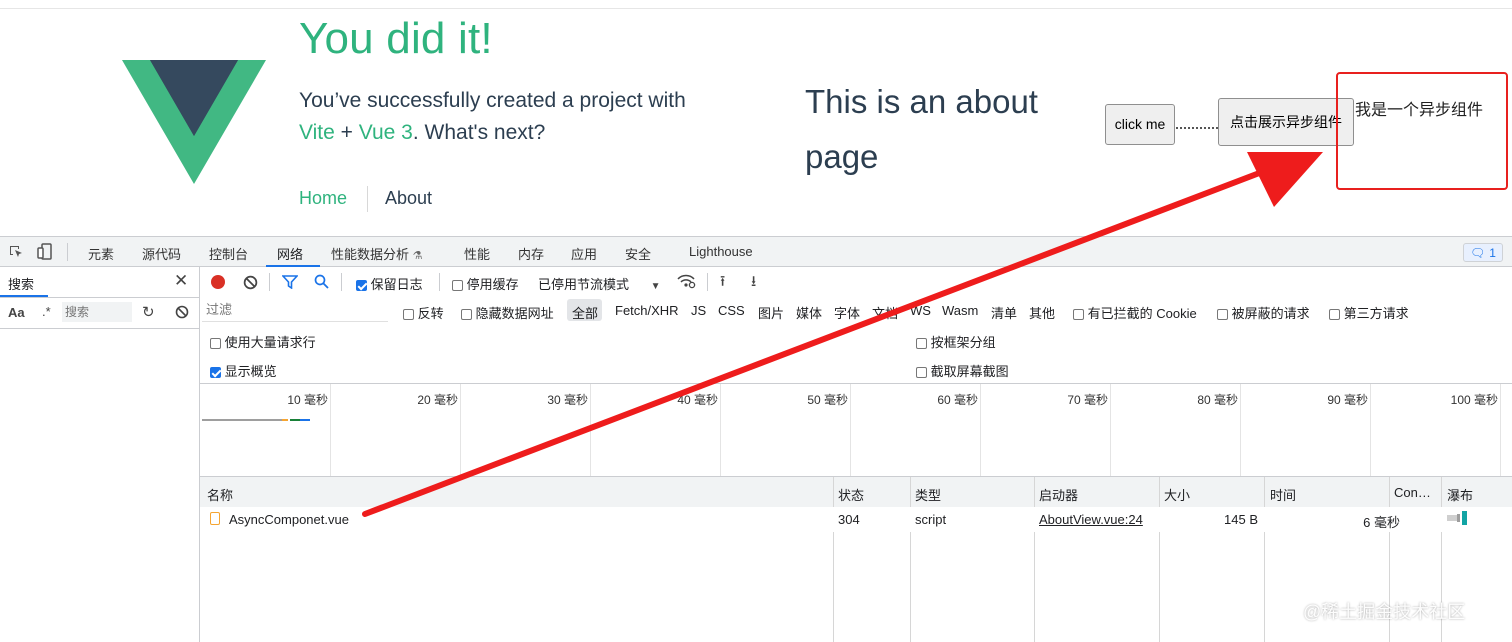 Image resolution: width=1512 pixels, height=642 pixels. Describe the element at coordinates (1283, 494) in the screenshot. I see `column-time: 时间` at that location.